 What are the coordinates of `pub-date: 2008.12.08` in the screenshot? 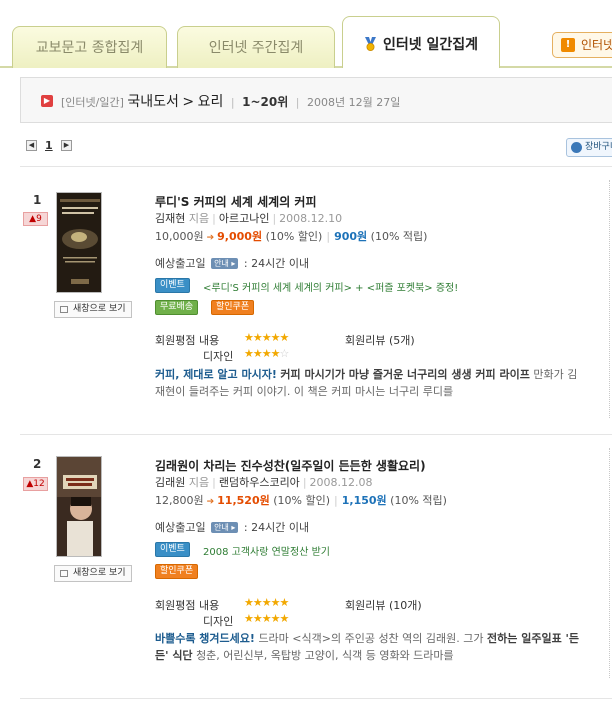 It's located at (341, 482).